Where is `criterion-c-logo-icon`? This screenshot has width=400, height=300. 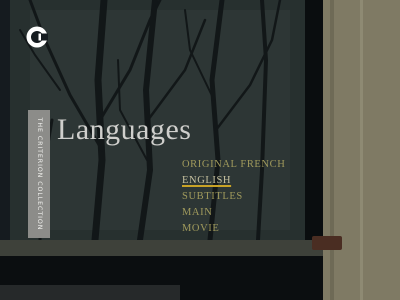 criterion-c-logo-icon is located at coordinates (37, 37).